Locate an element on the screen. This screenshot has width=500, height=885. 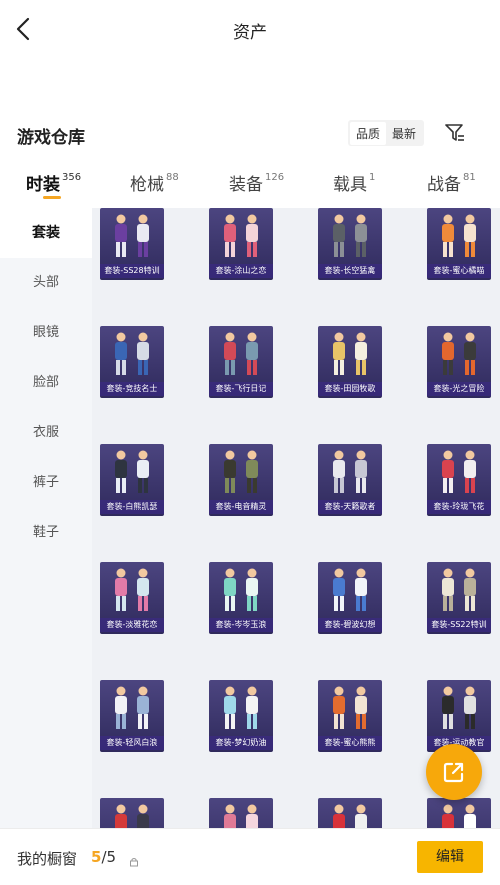
subcategory-sidebar: 套装 头部 眼镜 脸部 衣服 裤子 鞋子 is located at coordinates (46, 518).